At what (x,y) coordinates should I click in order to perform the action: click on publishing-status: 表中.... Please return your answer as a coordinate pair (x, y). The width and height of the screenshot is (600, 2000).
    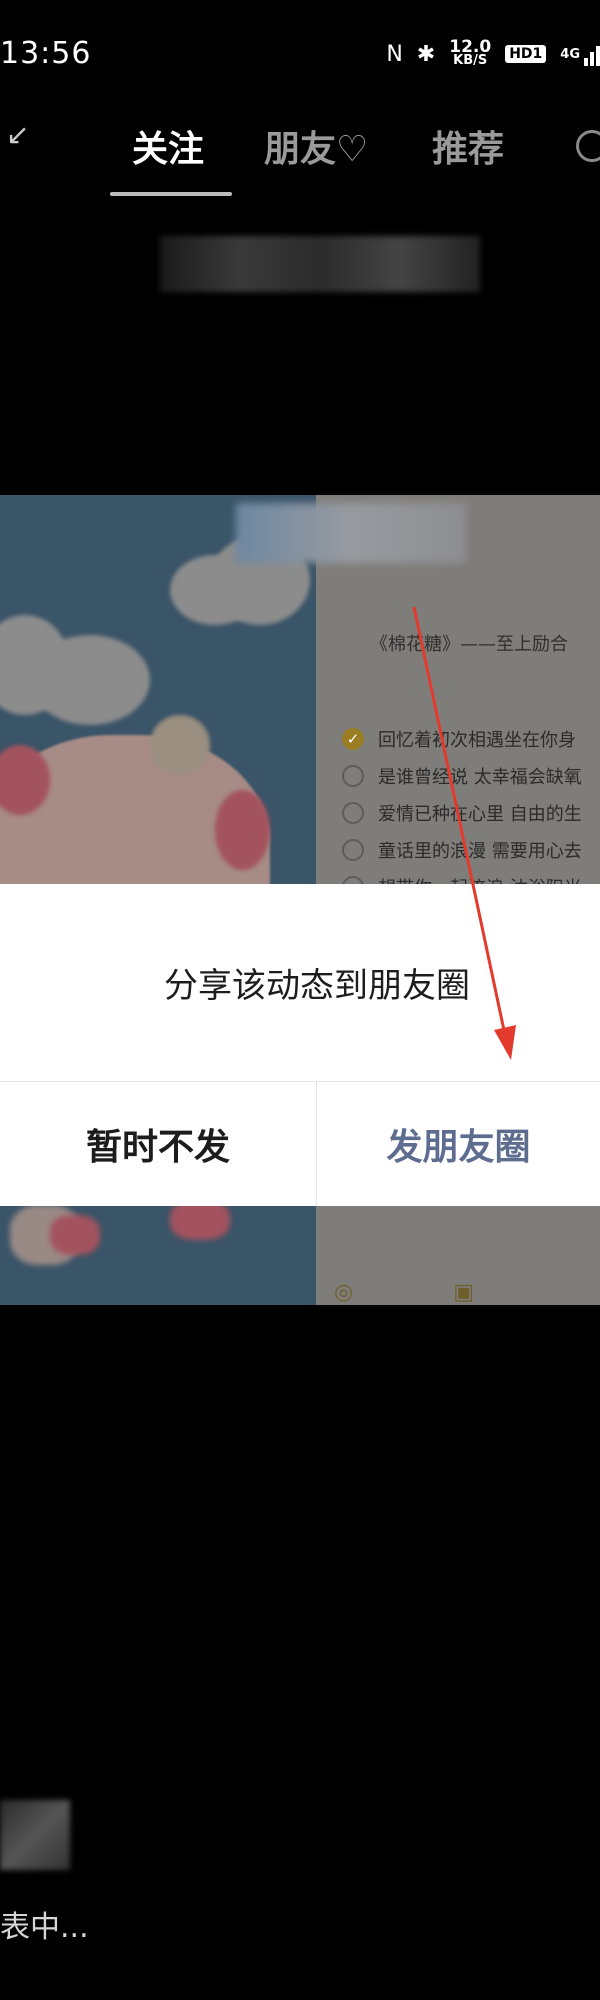
    Looking at the image, I should click on (44, 1927).